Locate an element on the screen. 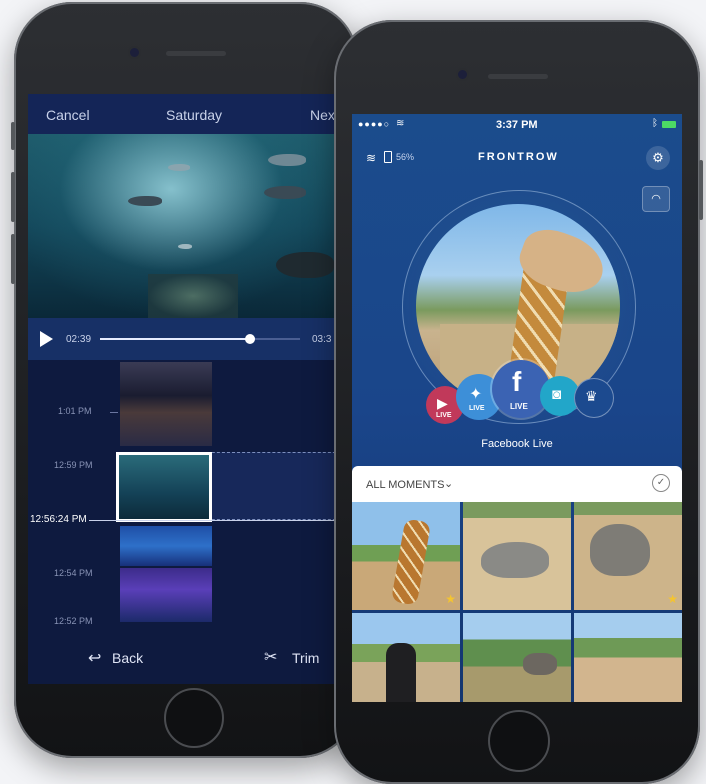 The height and width of the screenshot is (784, 706). back-arrow-icon: ↩ is located at coordinates (94, 658).